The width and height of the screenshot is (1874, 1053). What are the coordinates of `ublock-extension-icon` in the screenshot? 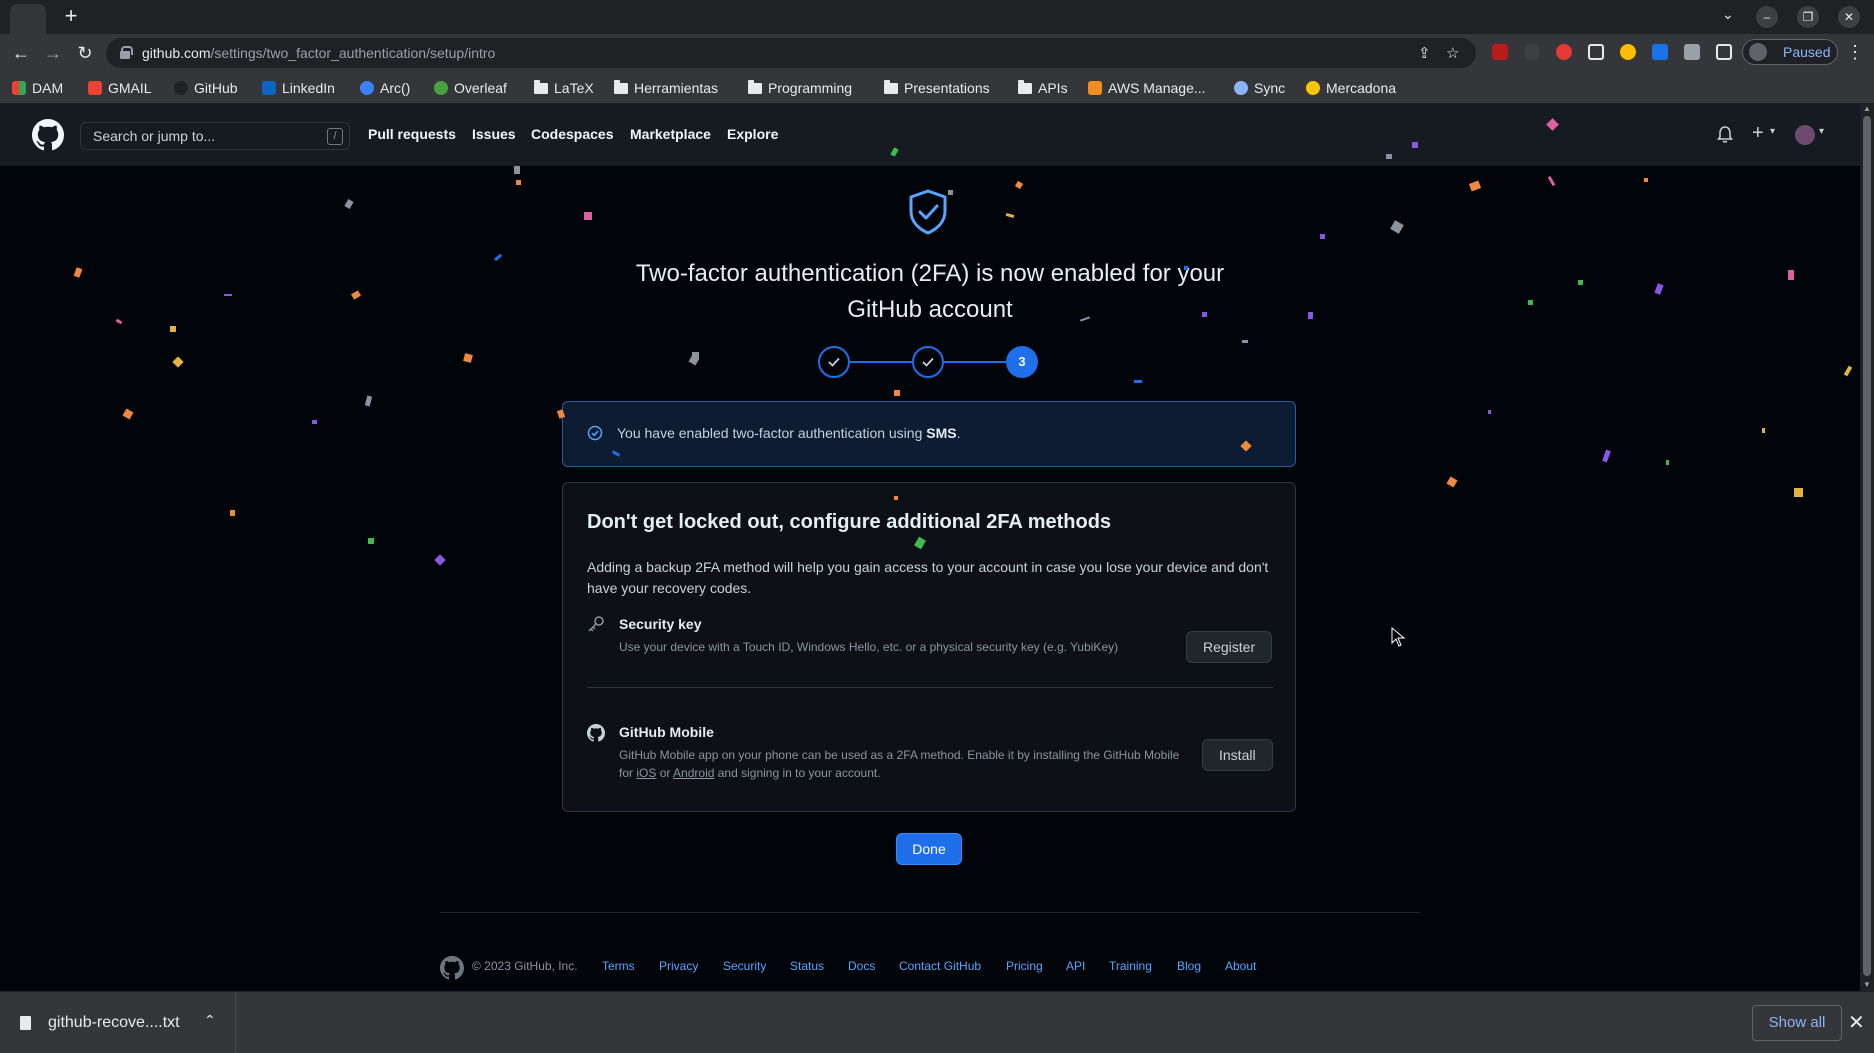 It's located at (1500, 52).